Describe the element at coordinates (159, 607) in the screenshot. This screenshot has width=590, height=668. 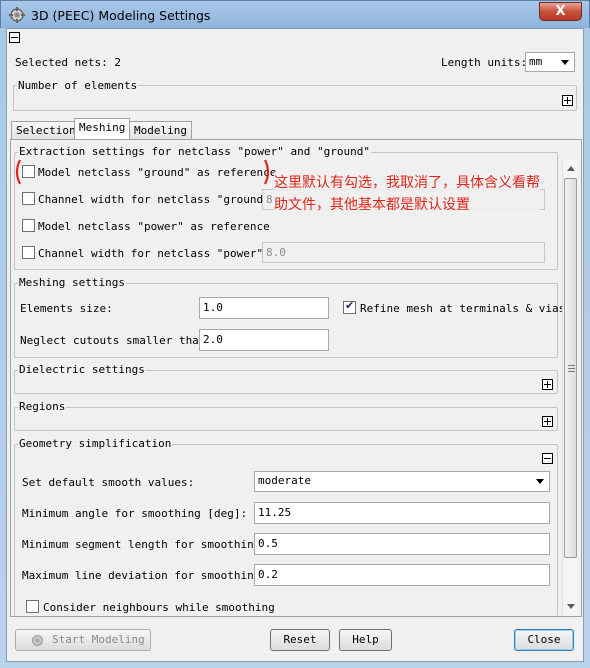
I see `consider-neighbours-label: Consider neighbours while smoothing` at that location.